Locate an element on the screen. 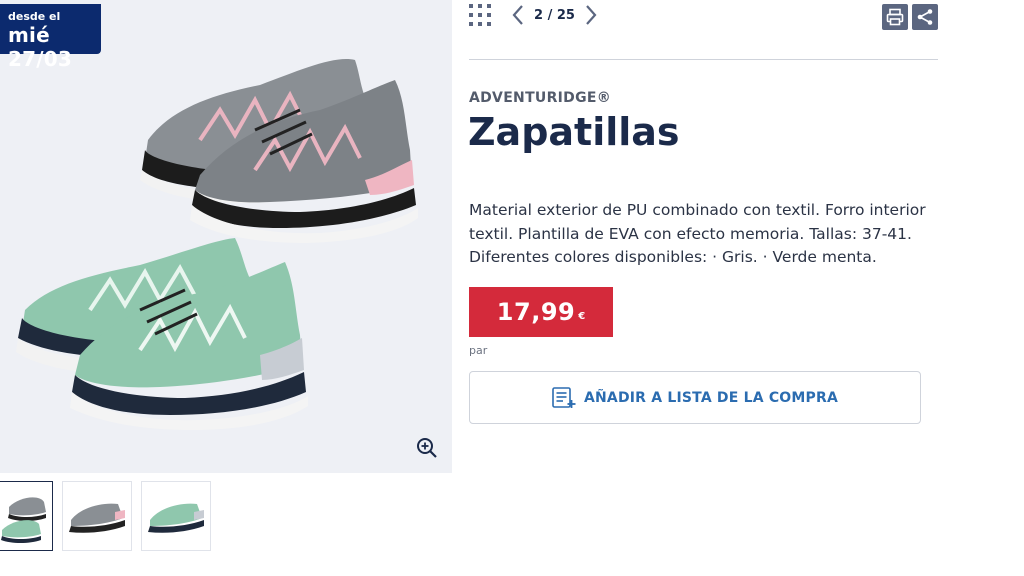  zoom-in-icon is located at coordinates (427, 448).